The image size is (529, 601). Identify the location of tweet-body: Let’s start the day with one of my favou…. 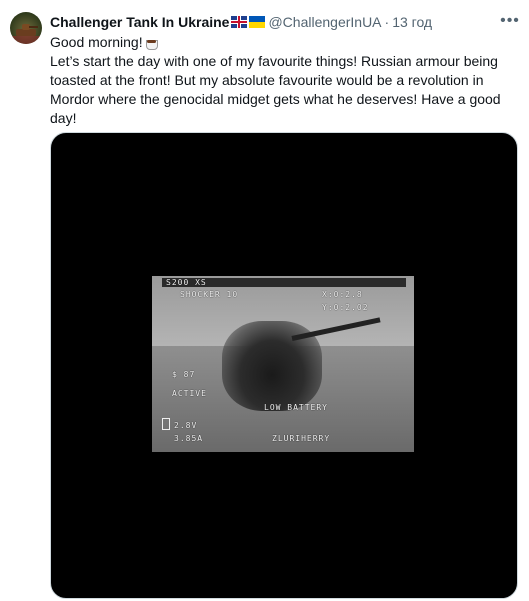
(275, 89).